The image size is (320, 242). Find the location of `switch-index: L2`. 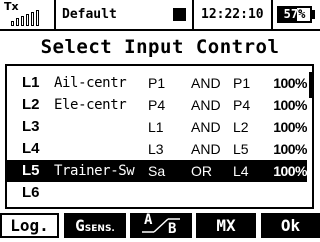

switch-index: L2 is located at coordinates (31, 104).